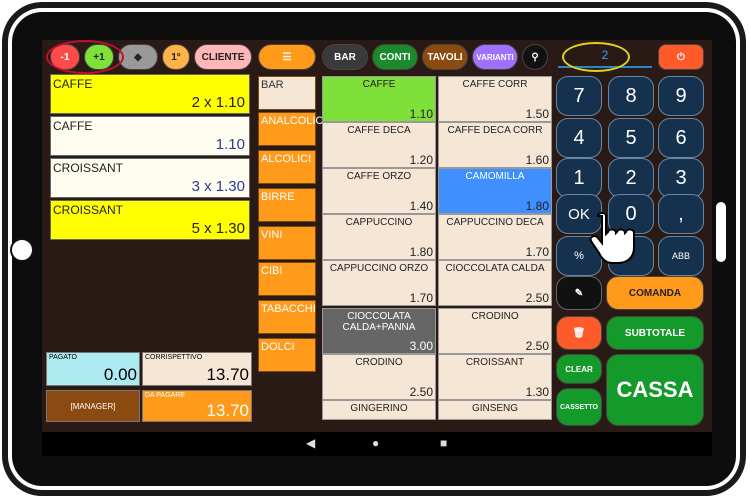  I want to click on key-5: 5, so click(631, 138).